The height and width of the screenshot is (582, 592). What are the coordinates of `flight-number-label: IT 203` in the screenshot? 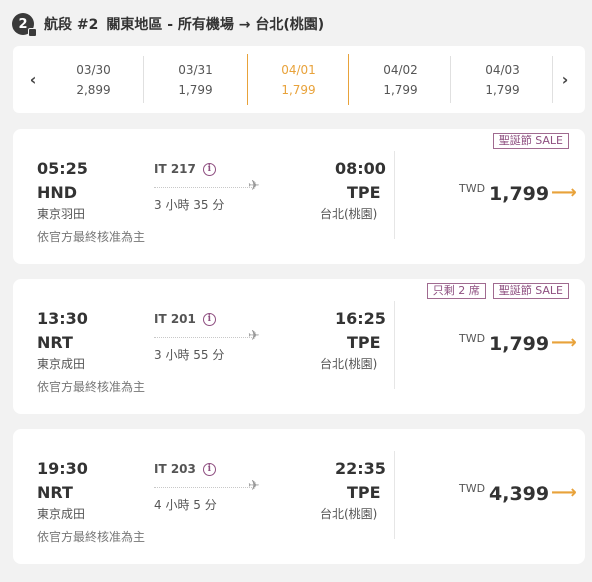 It's located at (175, 469).